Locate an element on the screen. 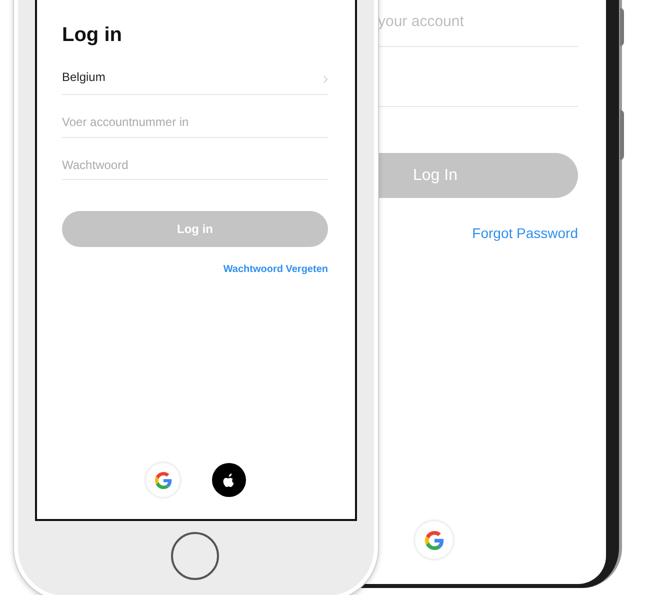  forgot-password-link: Wachtwoord Vergeten is located at coordinates (275, 269).